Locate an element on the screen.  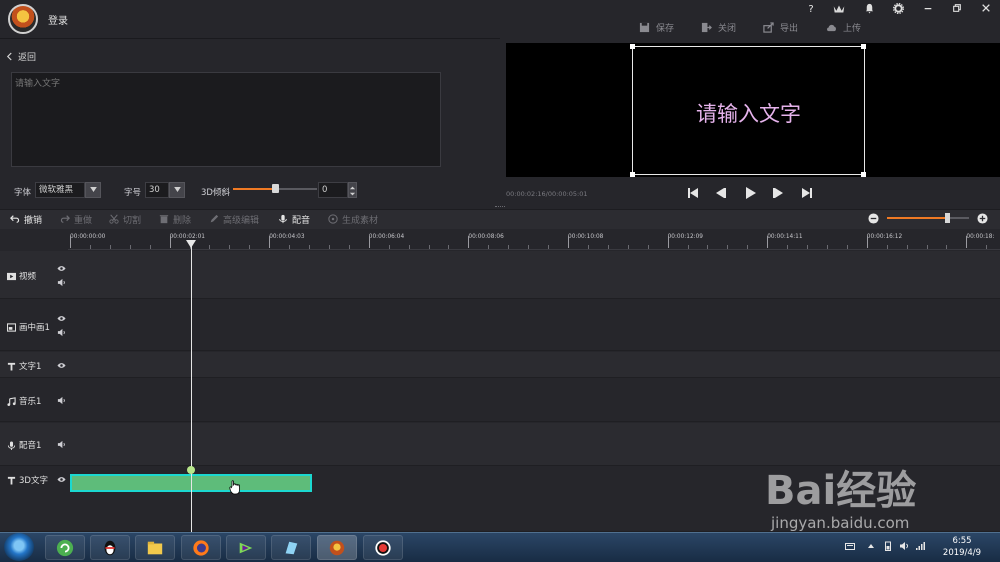
playhead-marker is located at coordinates (191, 244).